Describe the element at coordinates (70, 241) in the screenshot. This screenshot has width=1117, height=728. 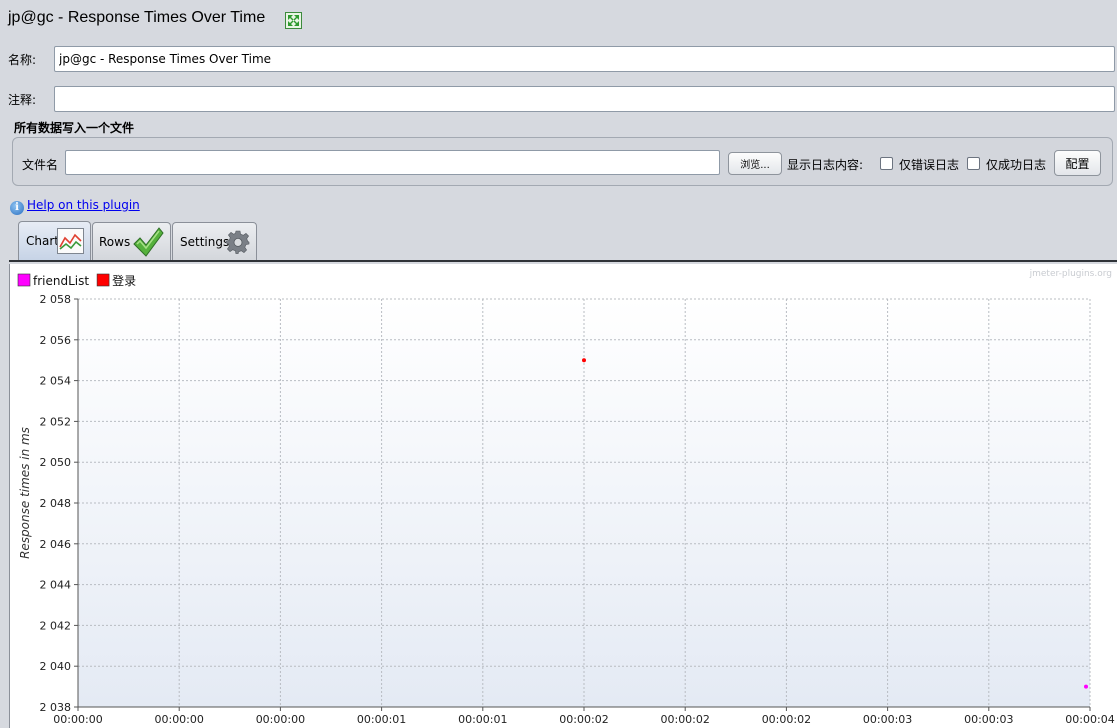
I see `chart-icon` at that location.